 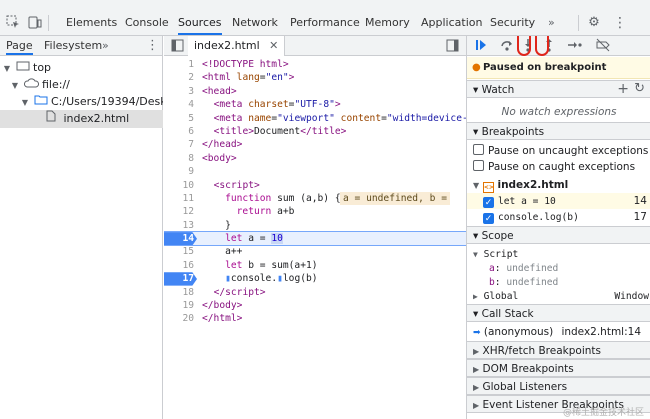 What do you see at coordinates (19, 45) in the screenshot?
I see `tab-page: Page` at bounding box center [19, 45].